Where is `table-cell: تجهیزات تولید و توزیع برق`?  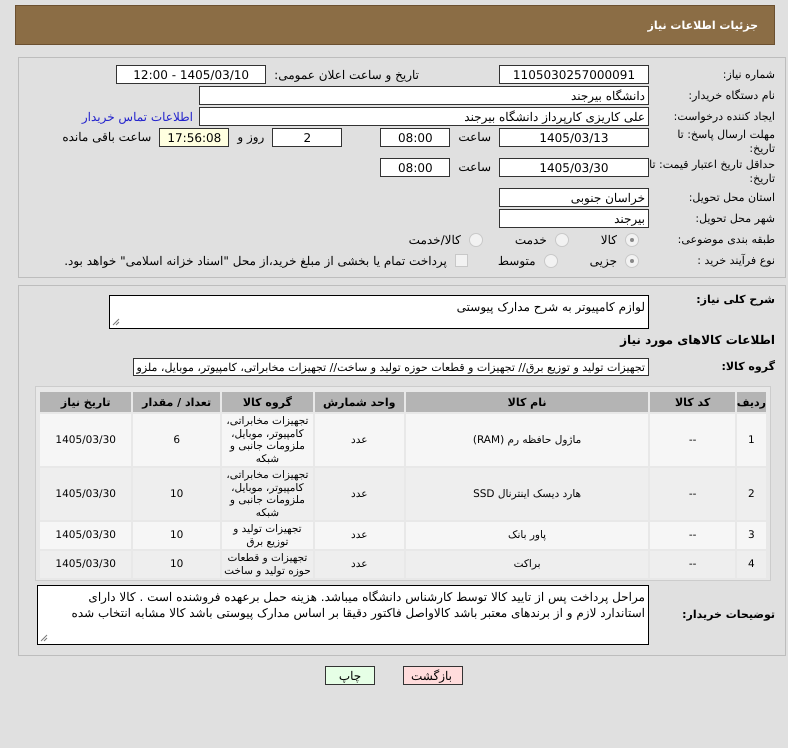 table-cell: تجهیزات تولید و توزیع برق is located at coordinates (267, 535).